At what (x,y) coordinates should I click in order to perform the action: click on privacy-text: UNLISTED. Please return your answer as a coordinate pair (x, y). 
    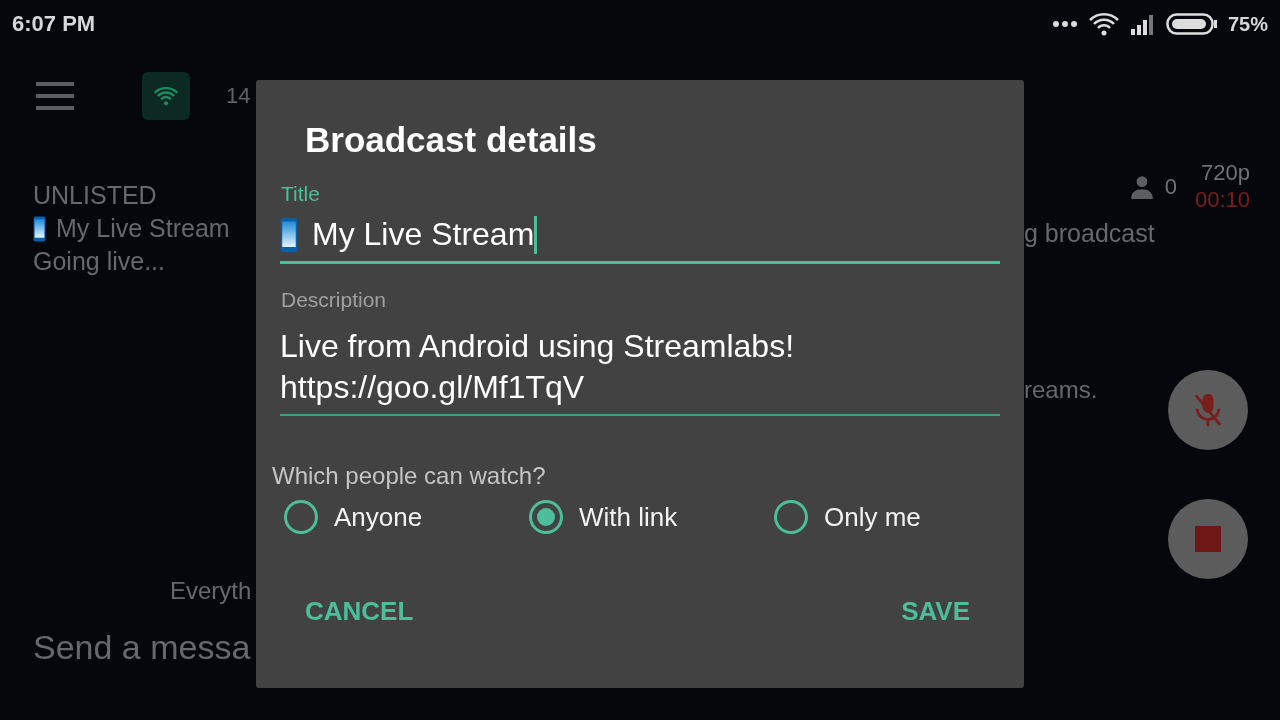
    Looking at the image, I should click on (95, 195).